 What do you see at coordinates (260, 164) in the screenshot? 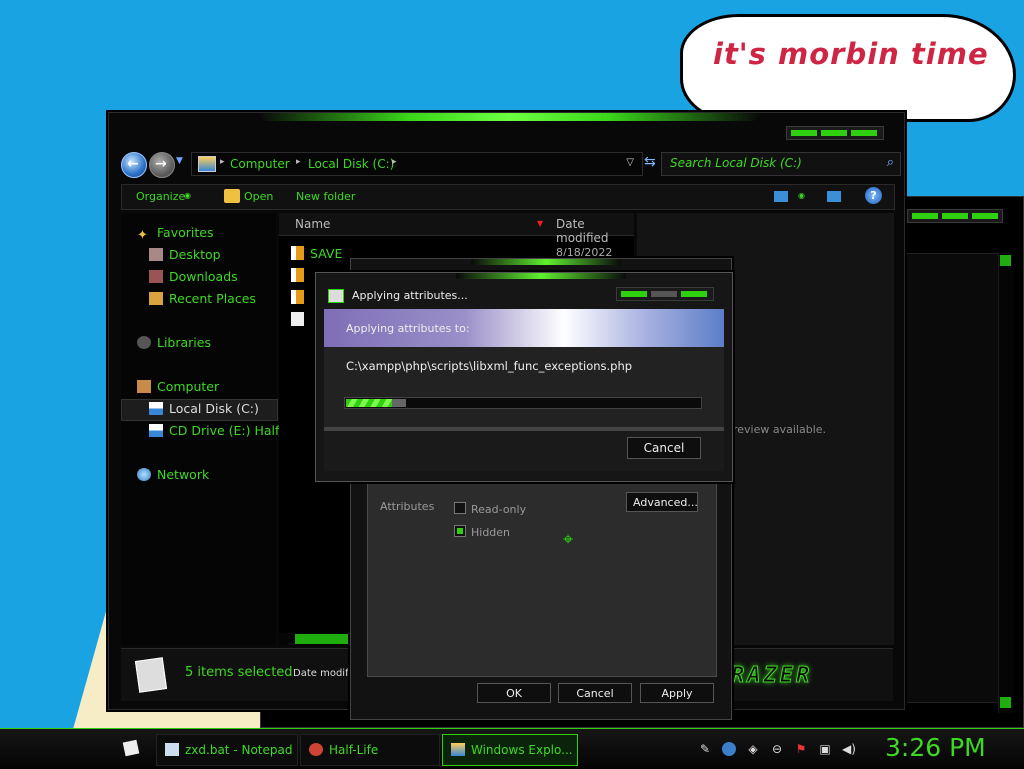
I see `breadcrumb-computer: Computer` at bounding box center [260, 164].